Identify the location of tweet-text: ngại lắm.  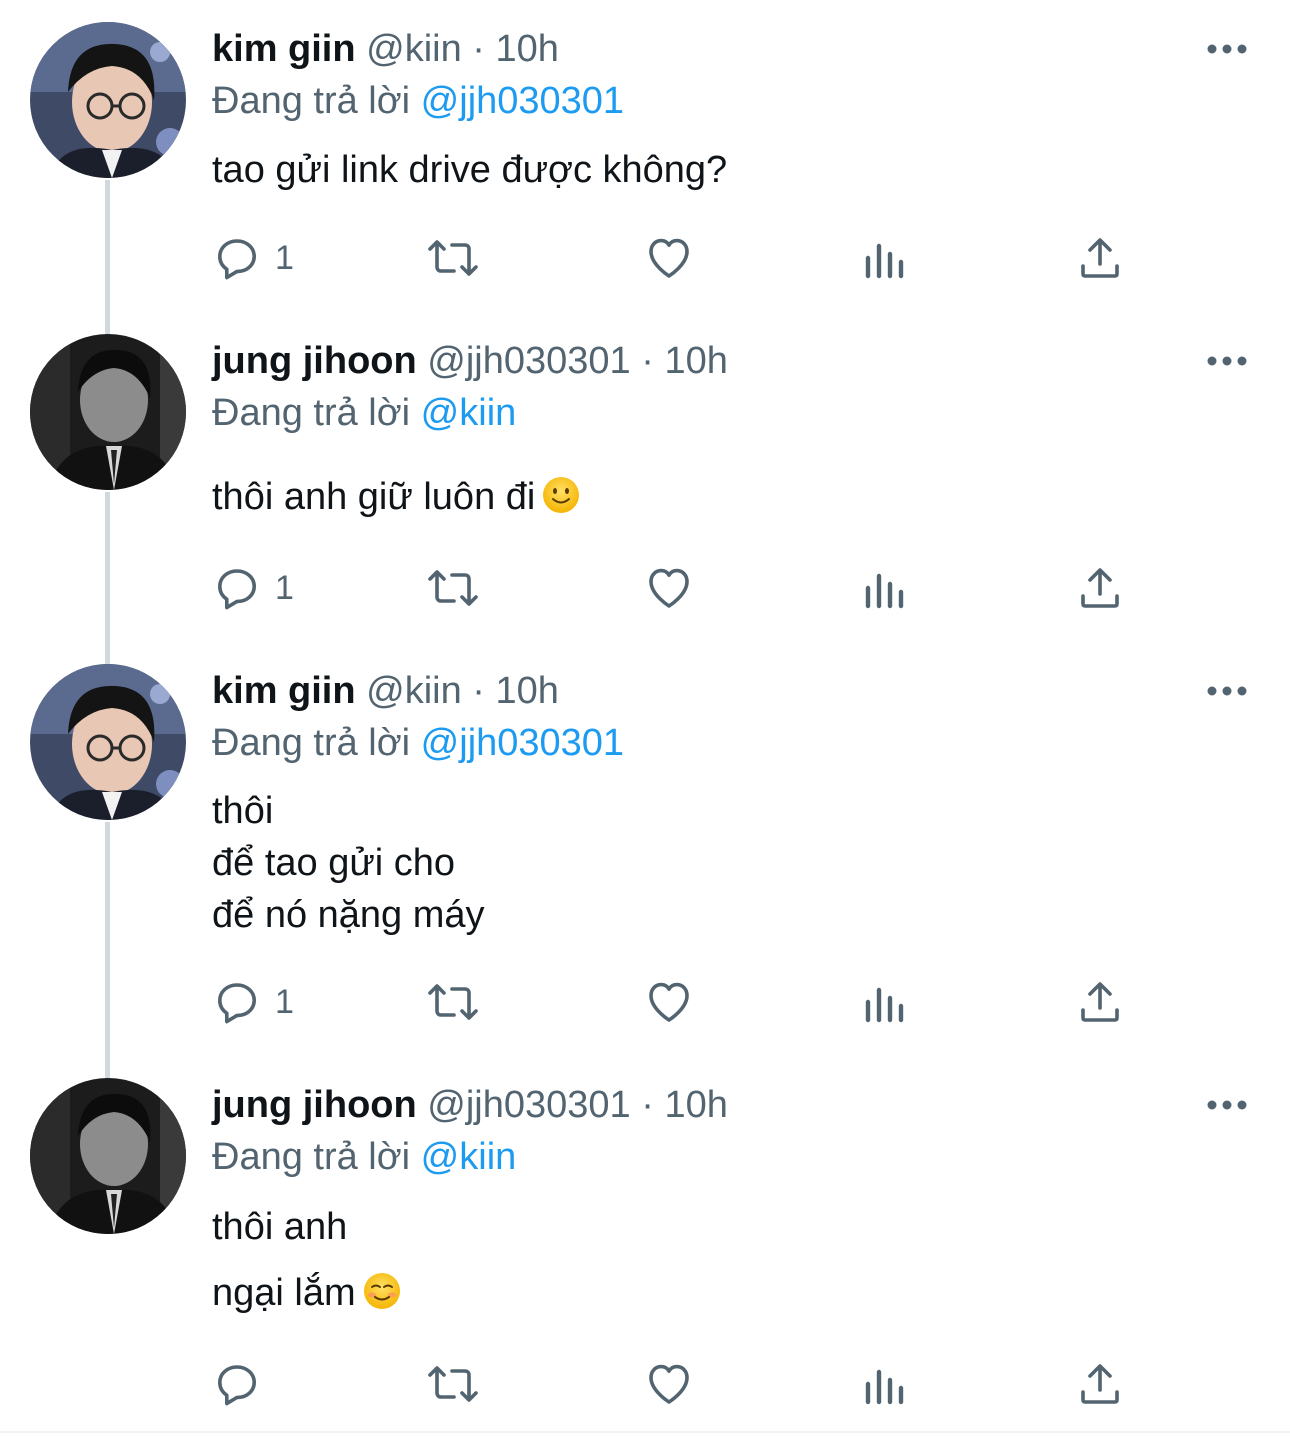
(284, 1293).